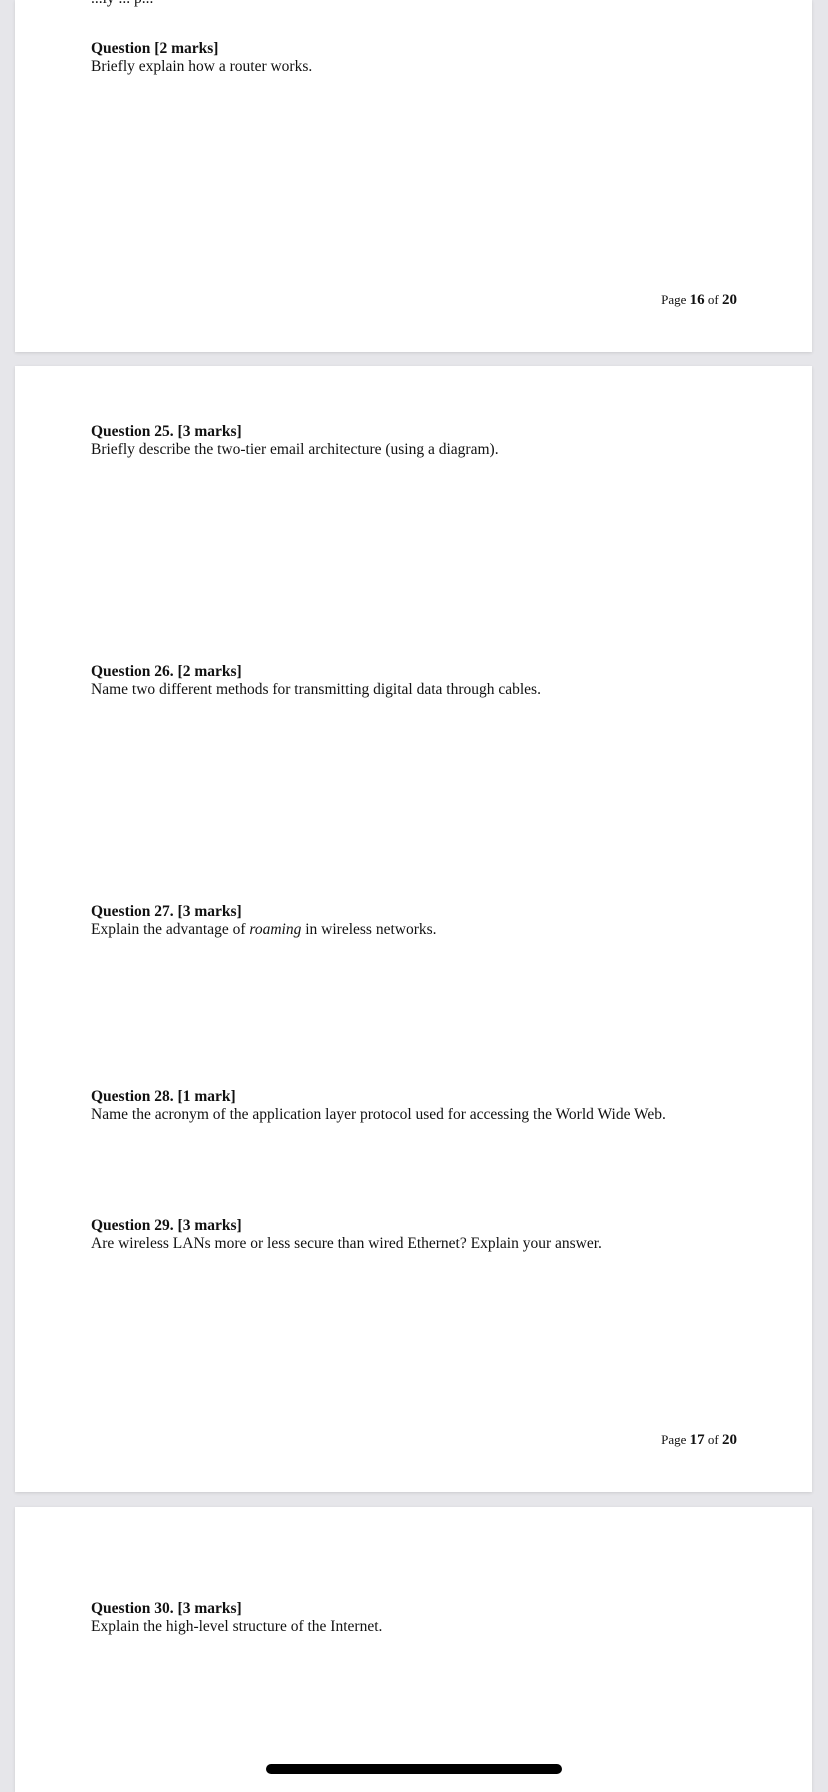 Image resolution: width=828 pixels, height=1792 pixels. What do you see at coordinates (166, 911) in the screenshot?
I see `question-title: Question 27. [3 marks]` at bounding box center [166, 911].